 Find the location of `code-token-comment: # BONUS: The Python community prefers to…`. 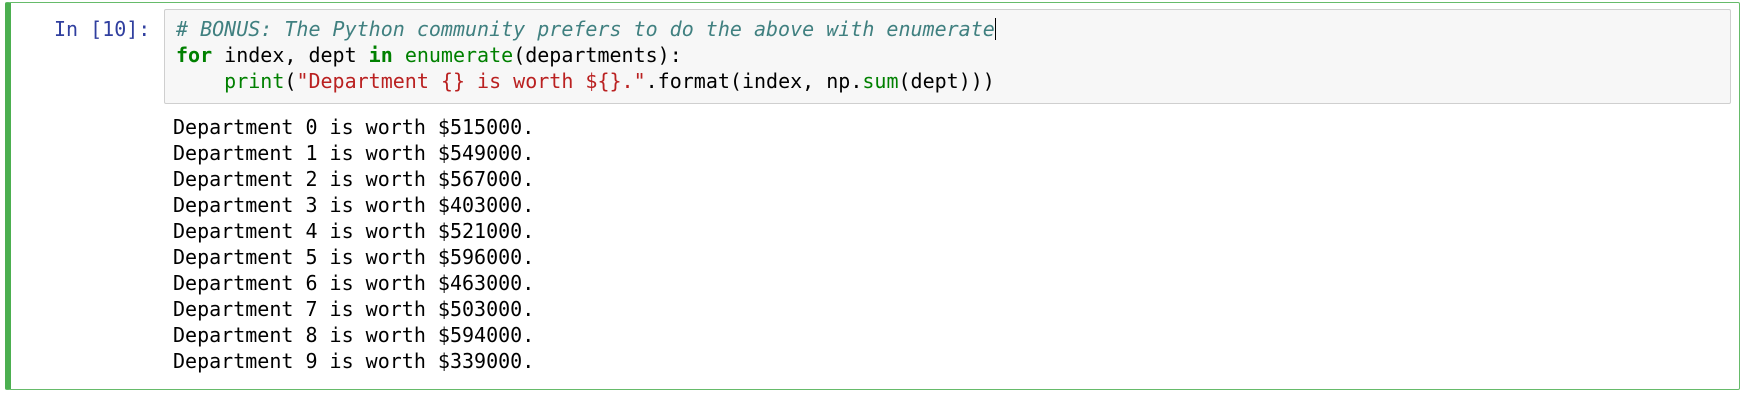

code-token-comment: # BONUS: The Python community prefers to… is located at coordinates (585, 29).